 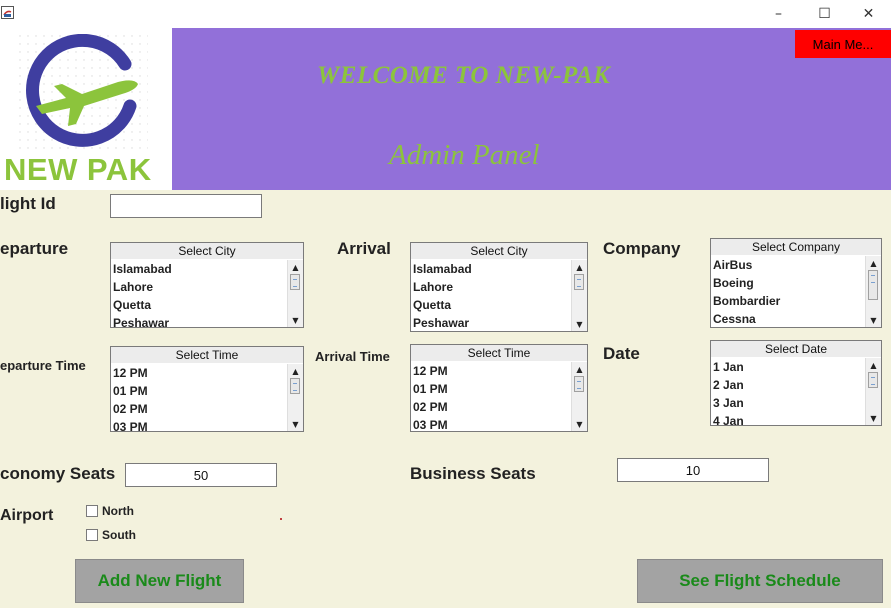 I want to click on list-item: Cessna, so click(x=788, y=318).